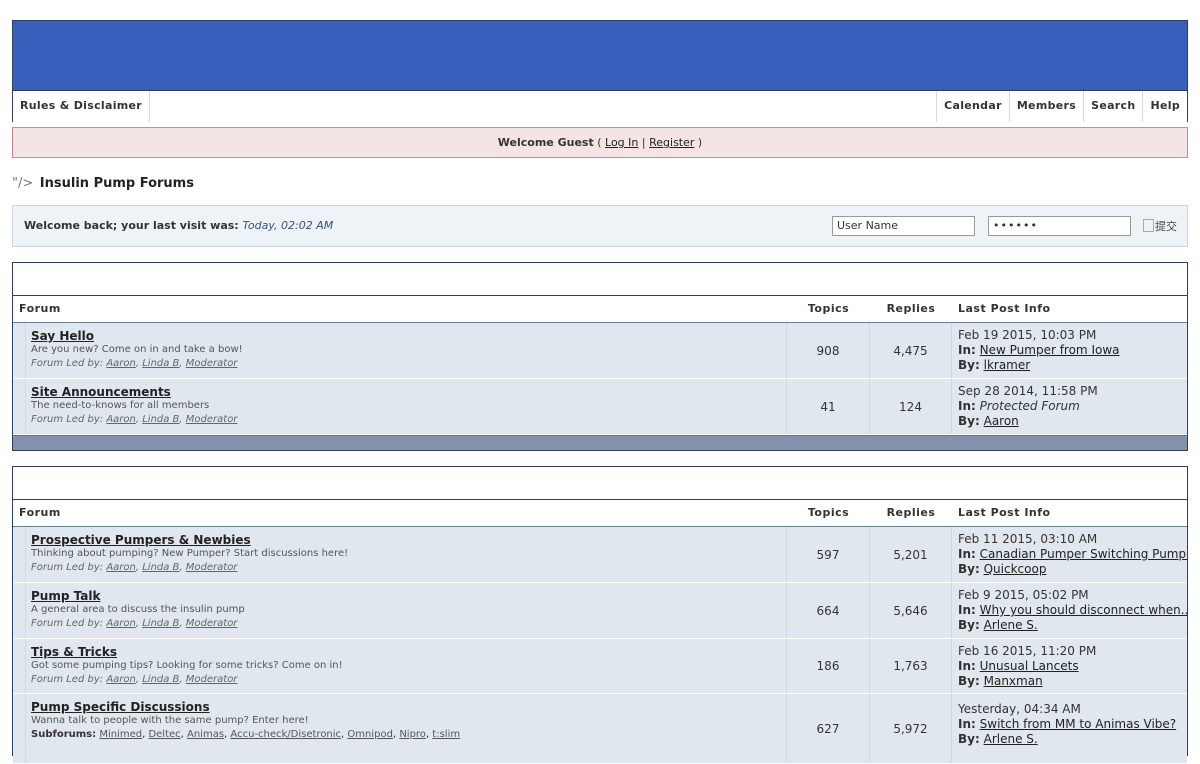 The height and width of the screenshot is (764, 1200). What do you see at coordinates (911, 728) in the screenshot?
I see `replies-count: 5,972` at bounding box center [911, 728].